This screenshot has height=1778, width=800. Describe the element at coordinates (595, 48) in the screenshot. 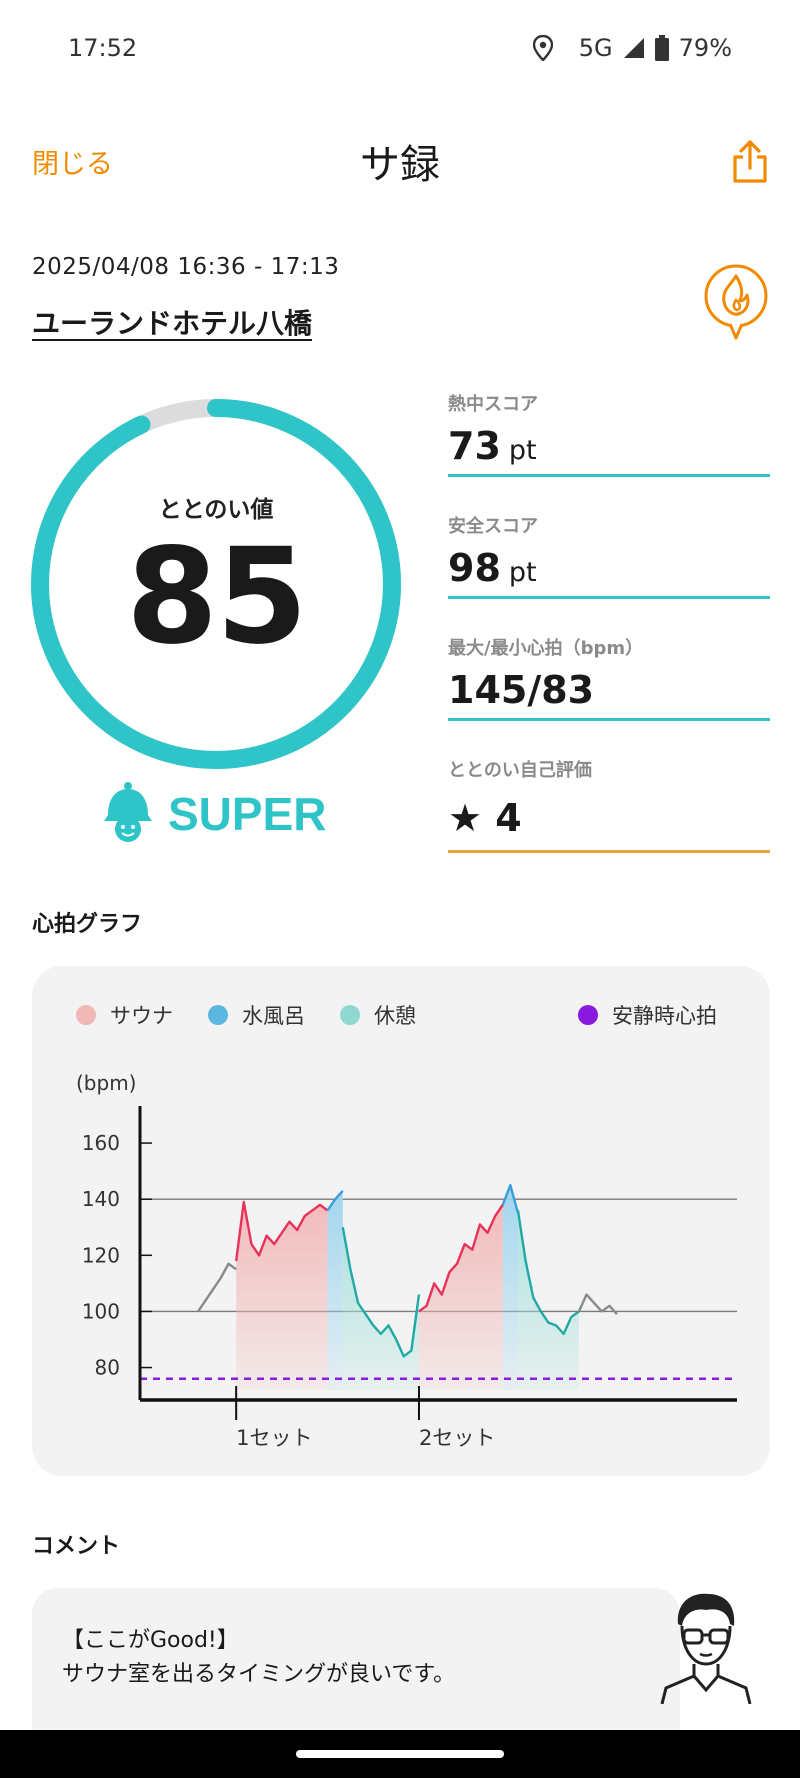

I see `network-label: 5G` at that location.